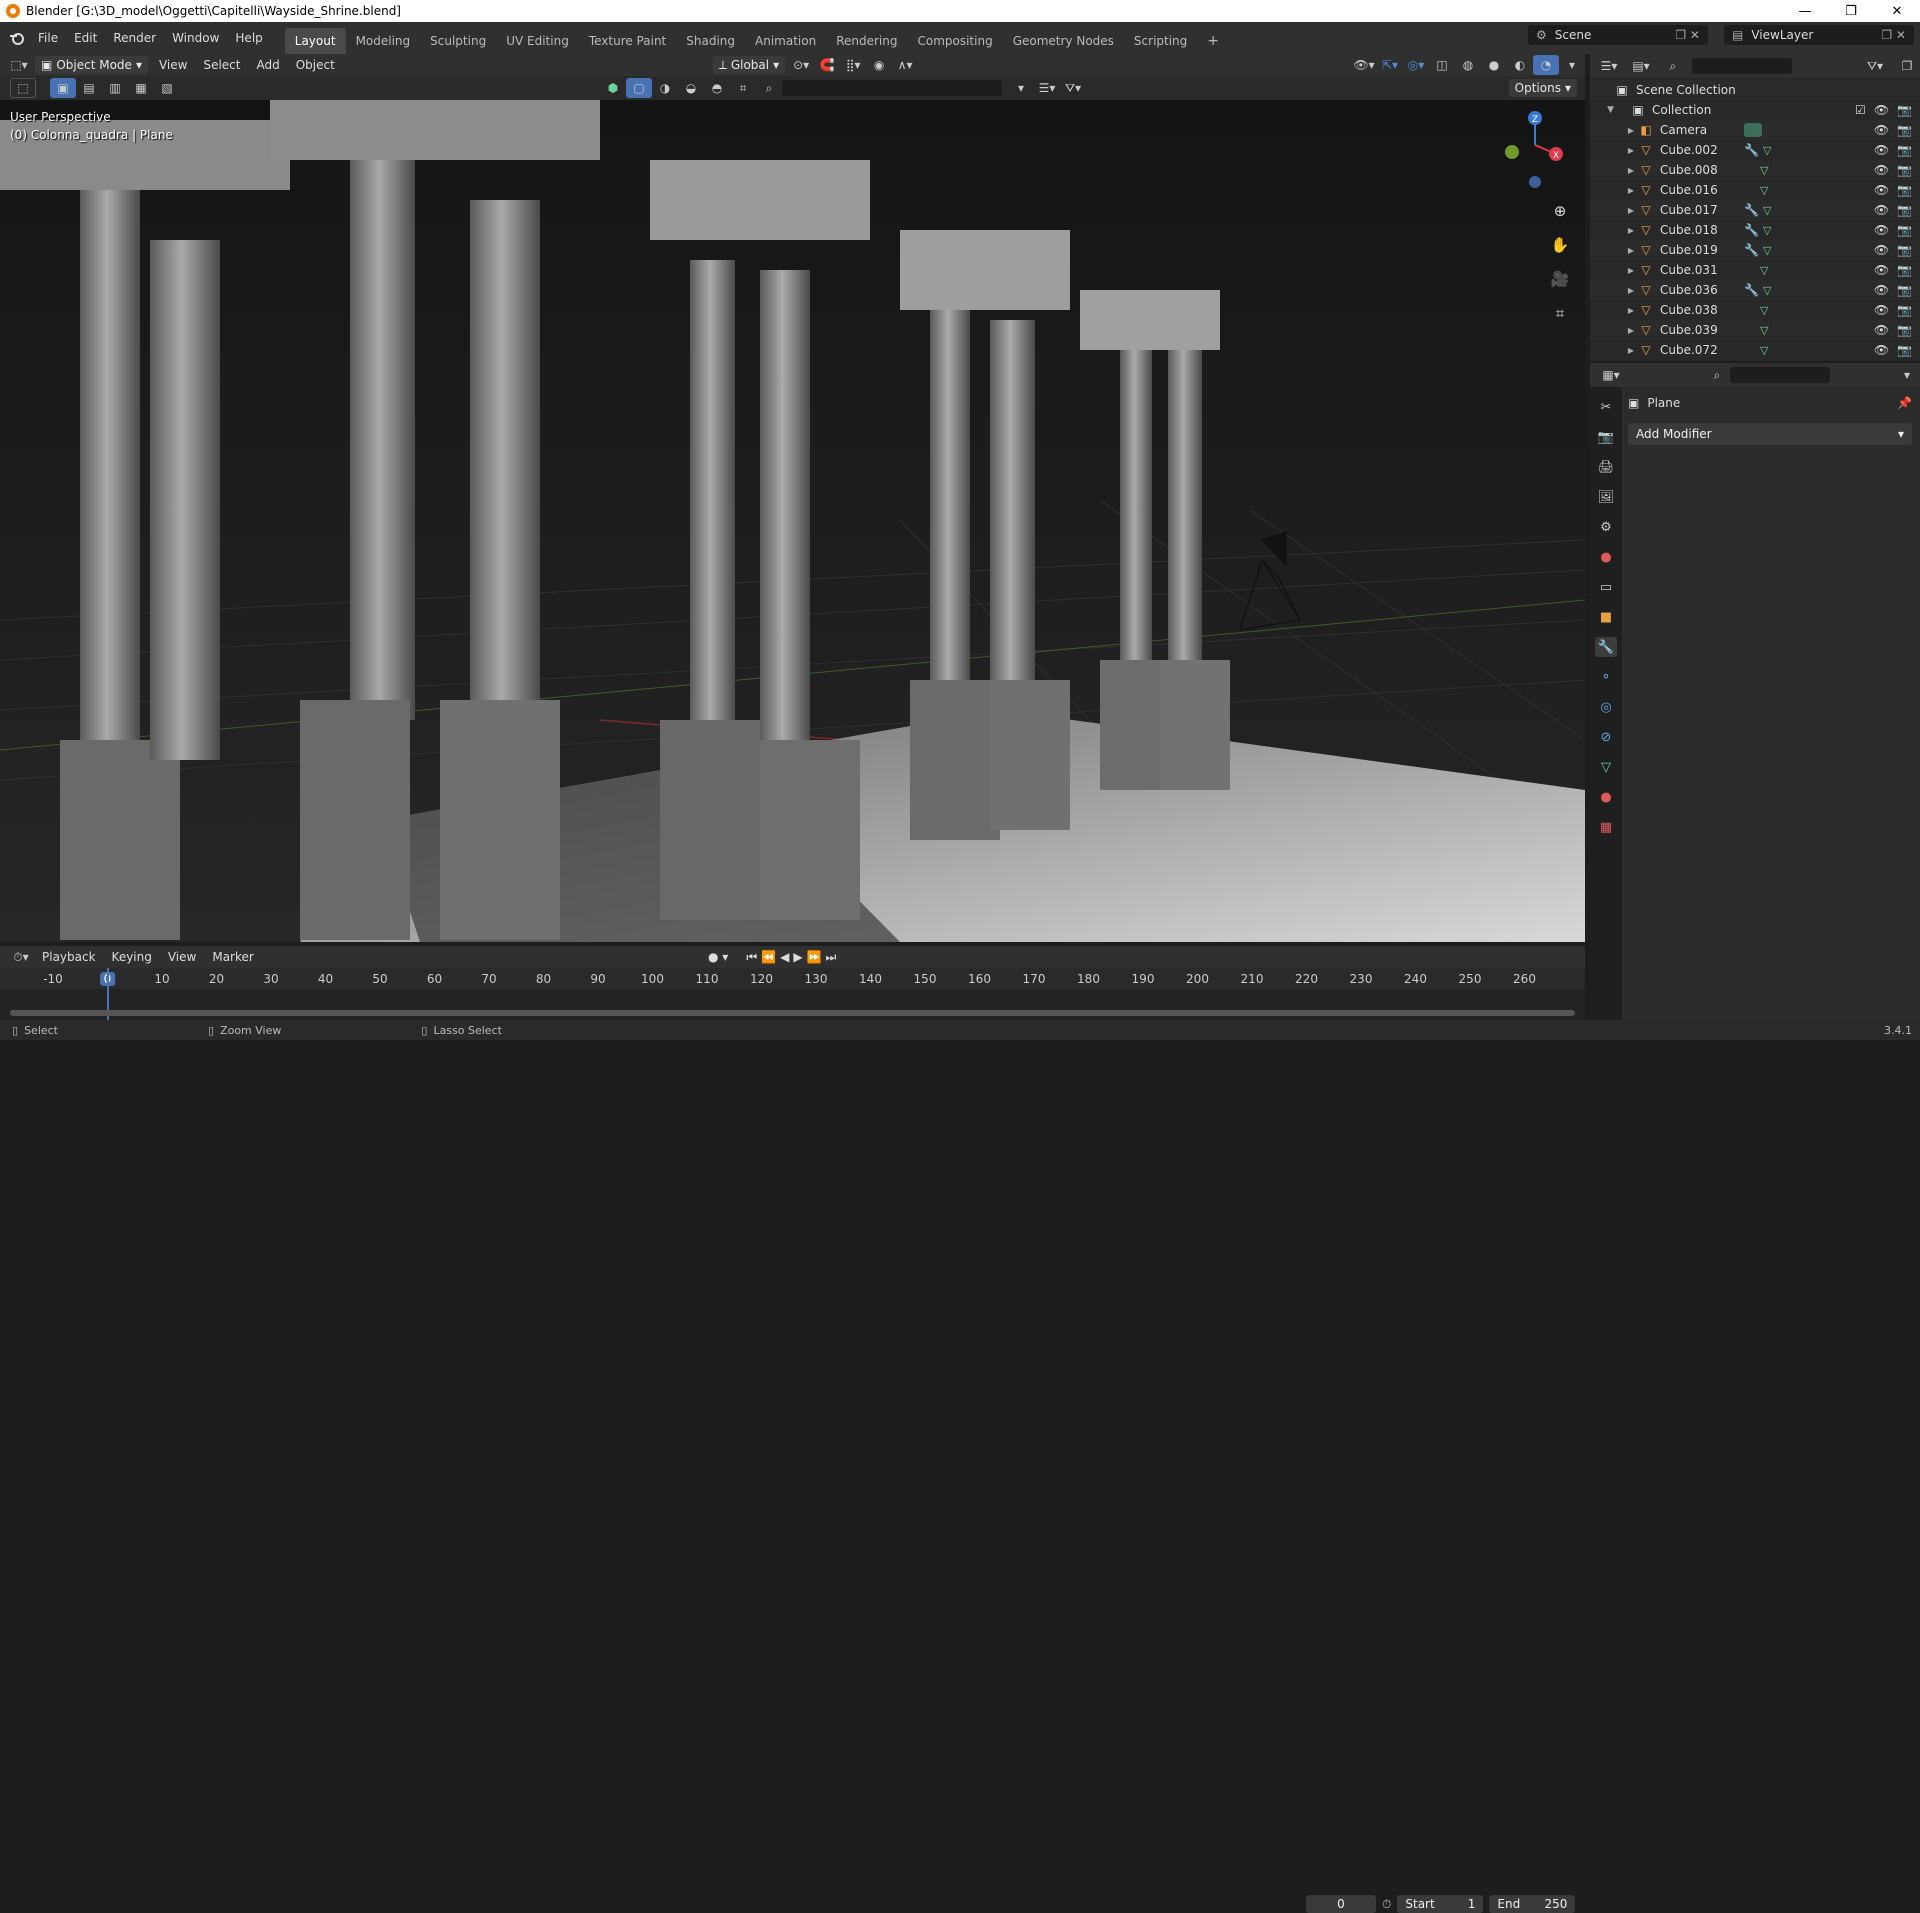 This screenshot has height=1913, width=1920. What do you see at coordinates (1572, 65) in the screenshot?
I see `shading-options-icon: ▾` at bounding box center [1572, 65].